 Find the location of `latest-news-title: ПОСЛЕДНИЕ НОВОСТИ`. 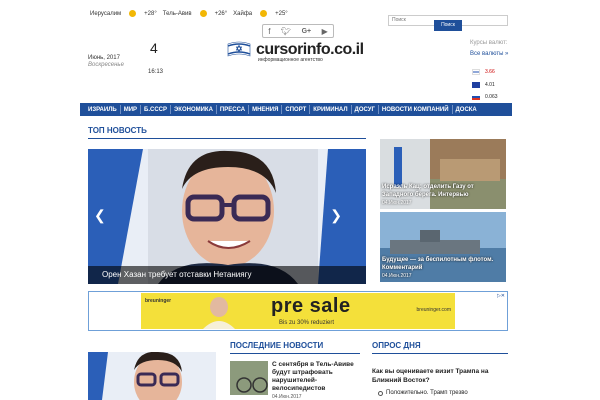

latest-news-title: ПОСЛЕДНИЕ НОВОСТИ is located at coordinates (277, 345).